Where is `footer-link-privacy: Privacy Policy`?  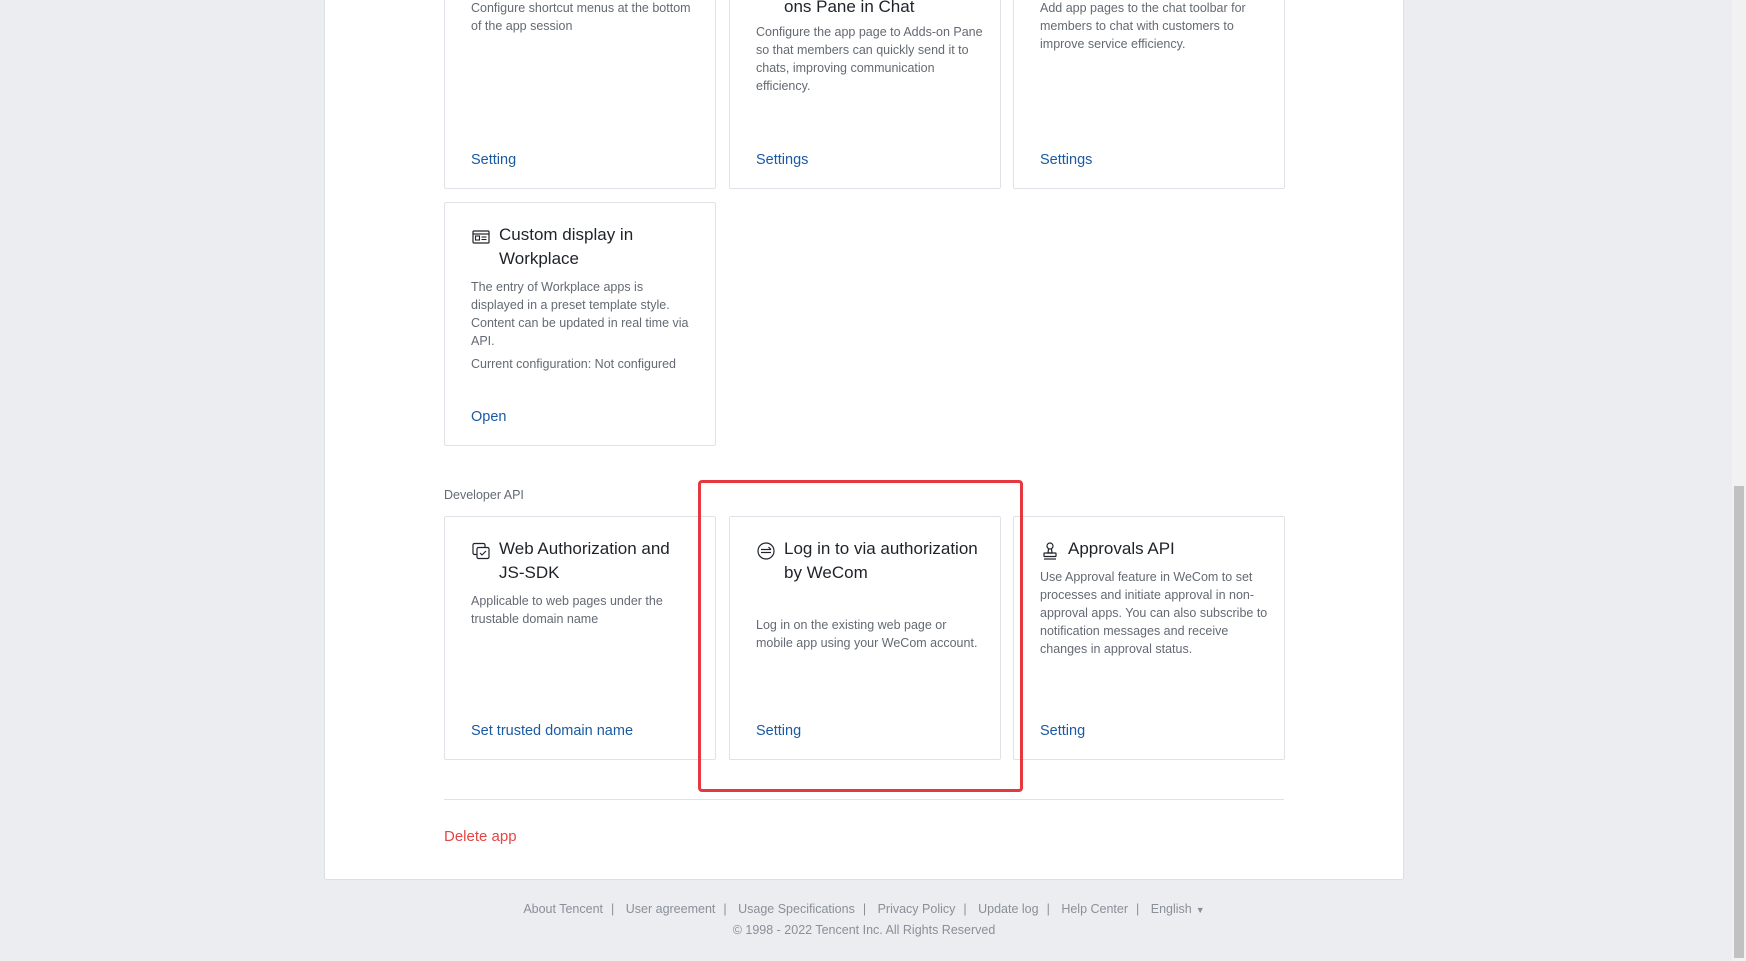 footer-link-privacy: Privacy Policy is located at coordinates (917, 909).